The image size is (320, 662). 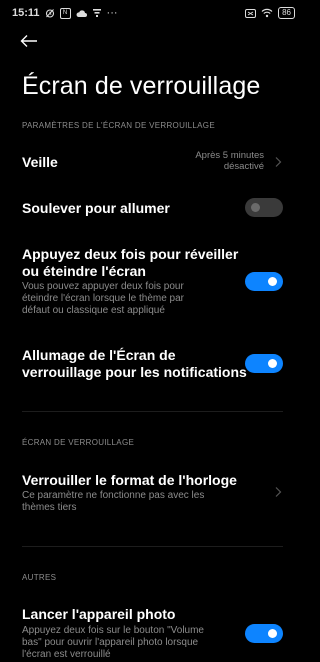 I want to click on signal-icon, so click(x=97, y=13).